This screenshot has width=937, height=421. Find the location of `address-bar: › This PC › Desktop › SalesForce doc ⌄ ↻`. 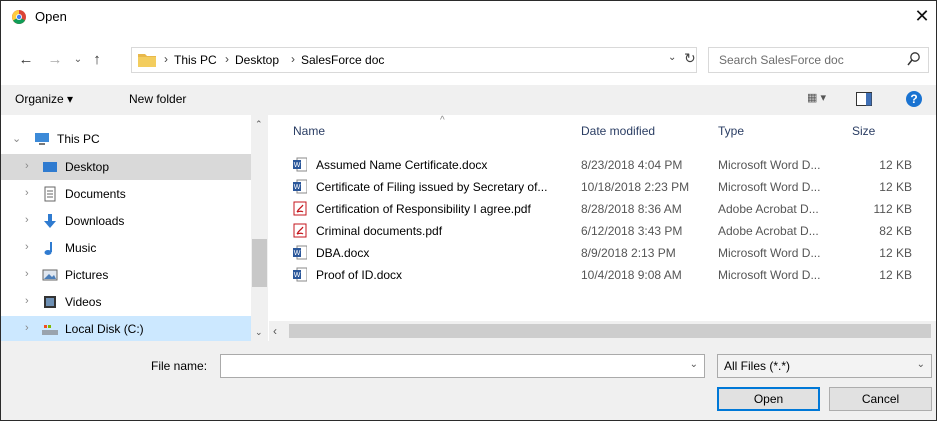

address-bar: › This PC › Desktop › SalesForce doc ⌄ ↻ is located at coordinates (414, 60).